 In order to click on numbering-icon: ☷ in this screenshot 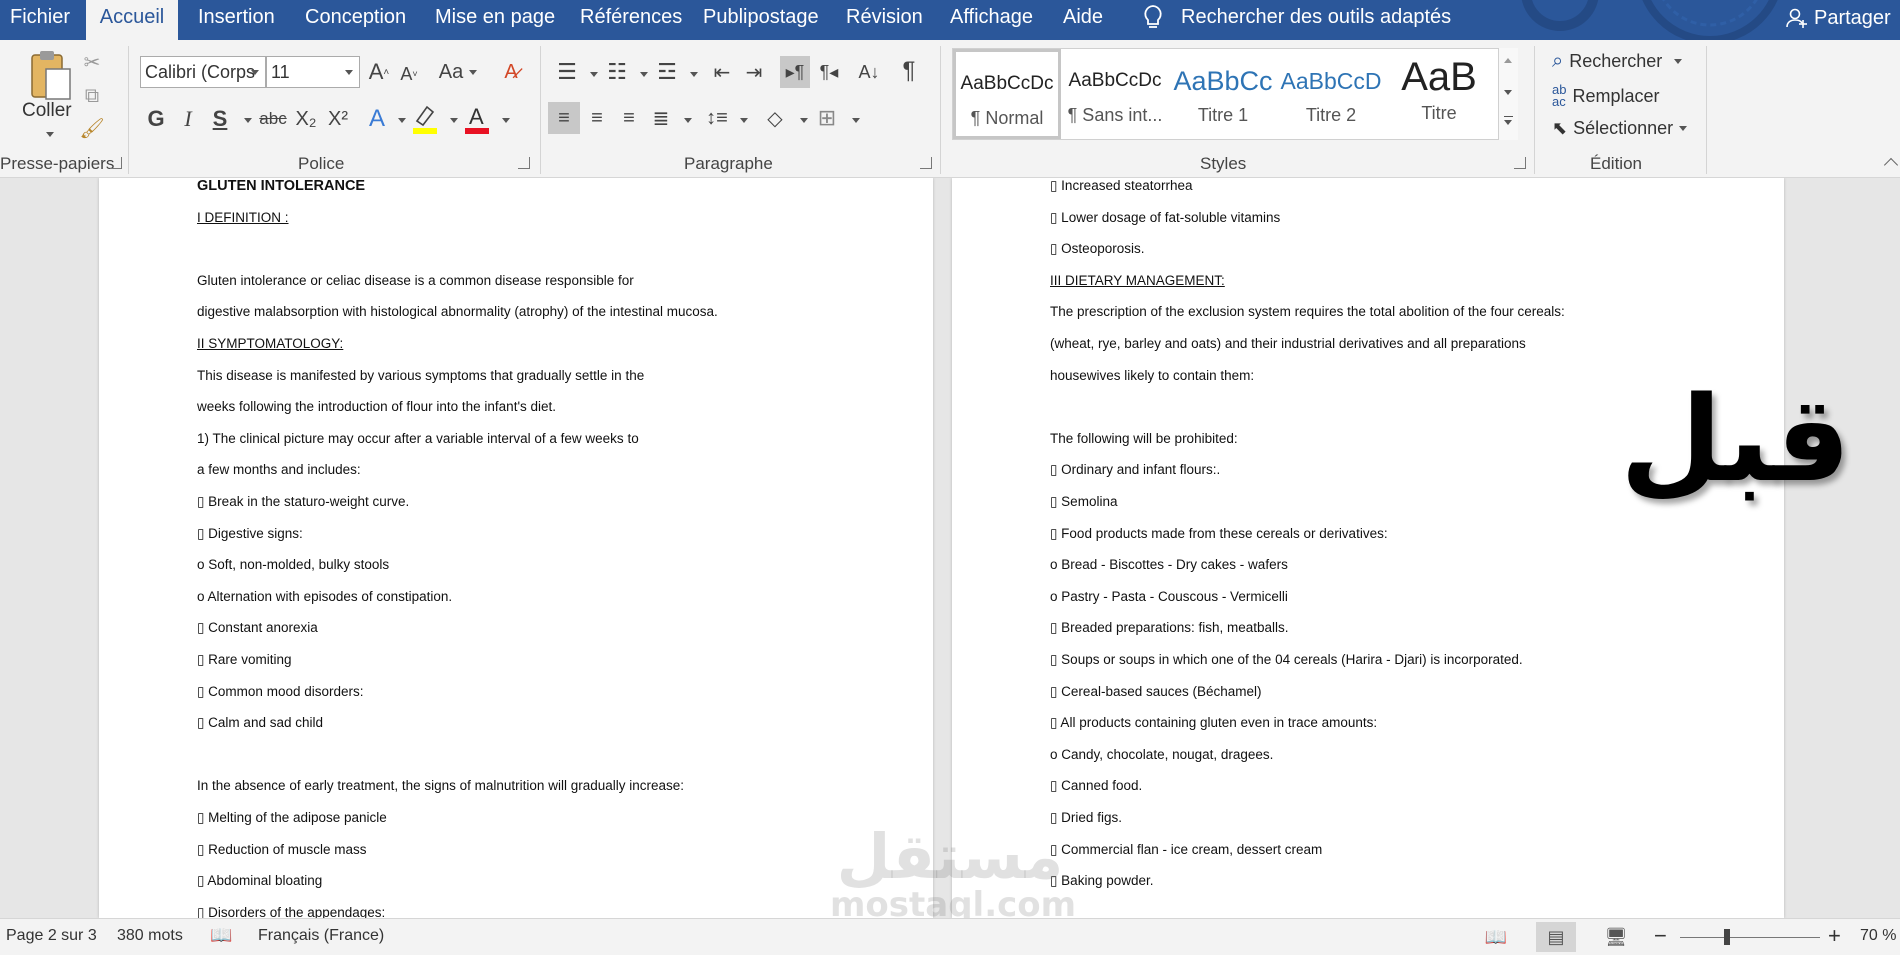, I will do `click(617, 72)`.